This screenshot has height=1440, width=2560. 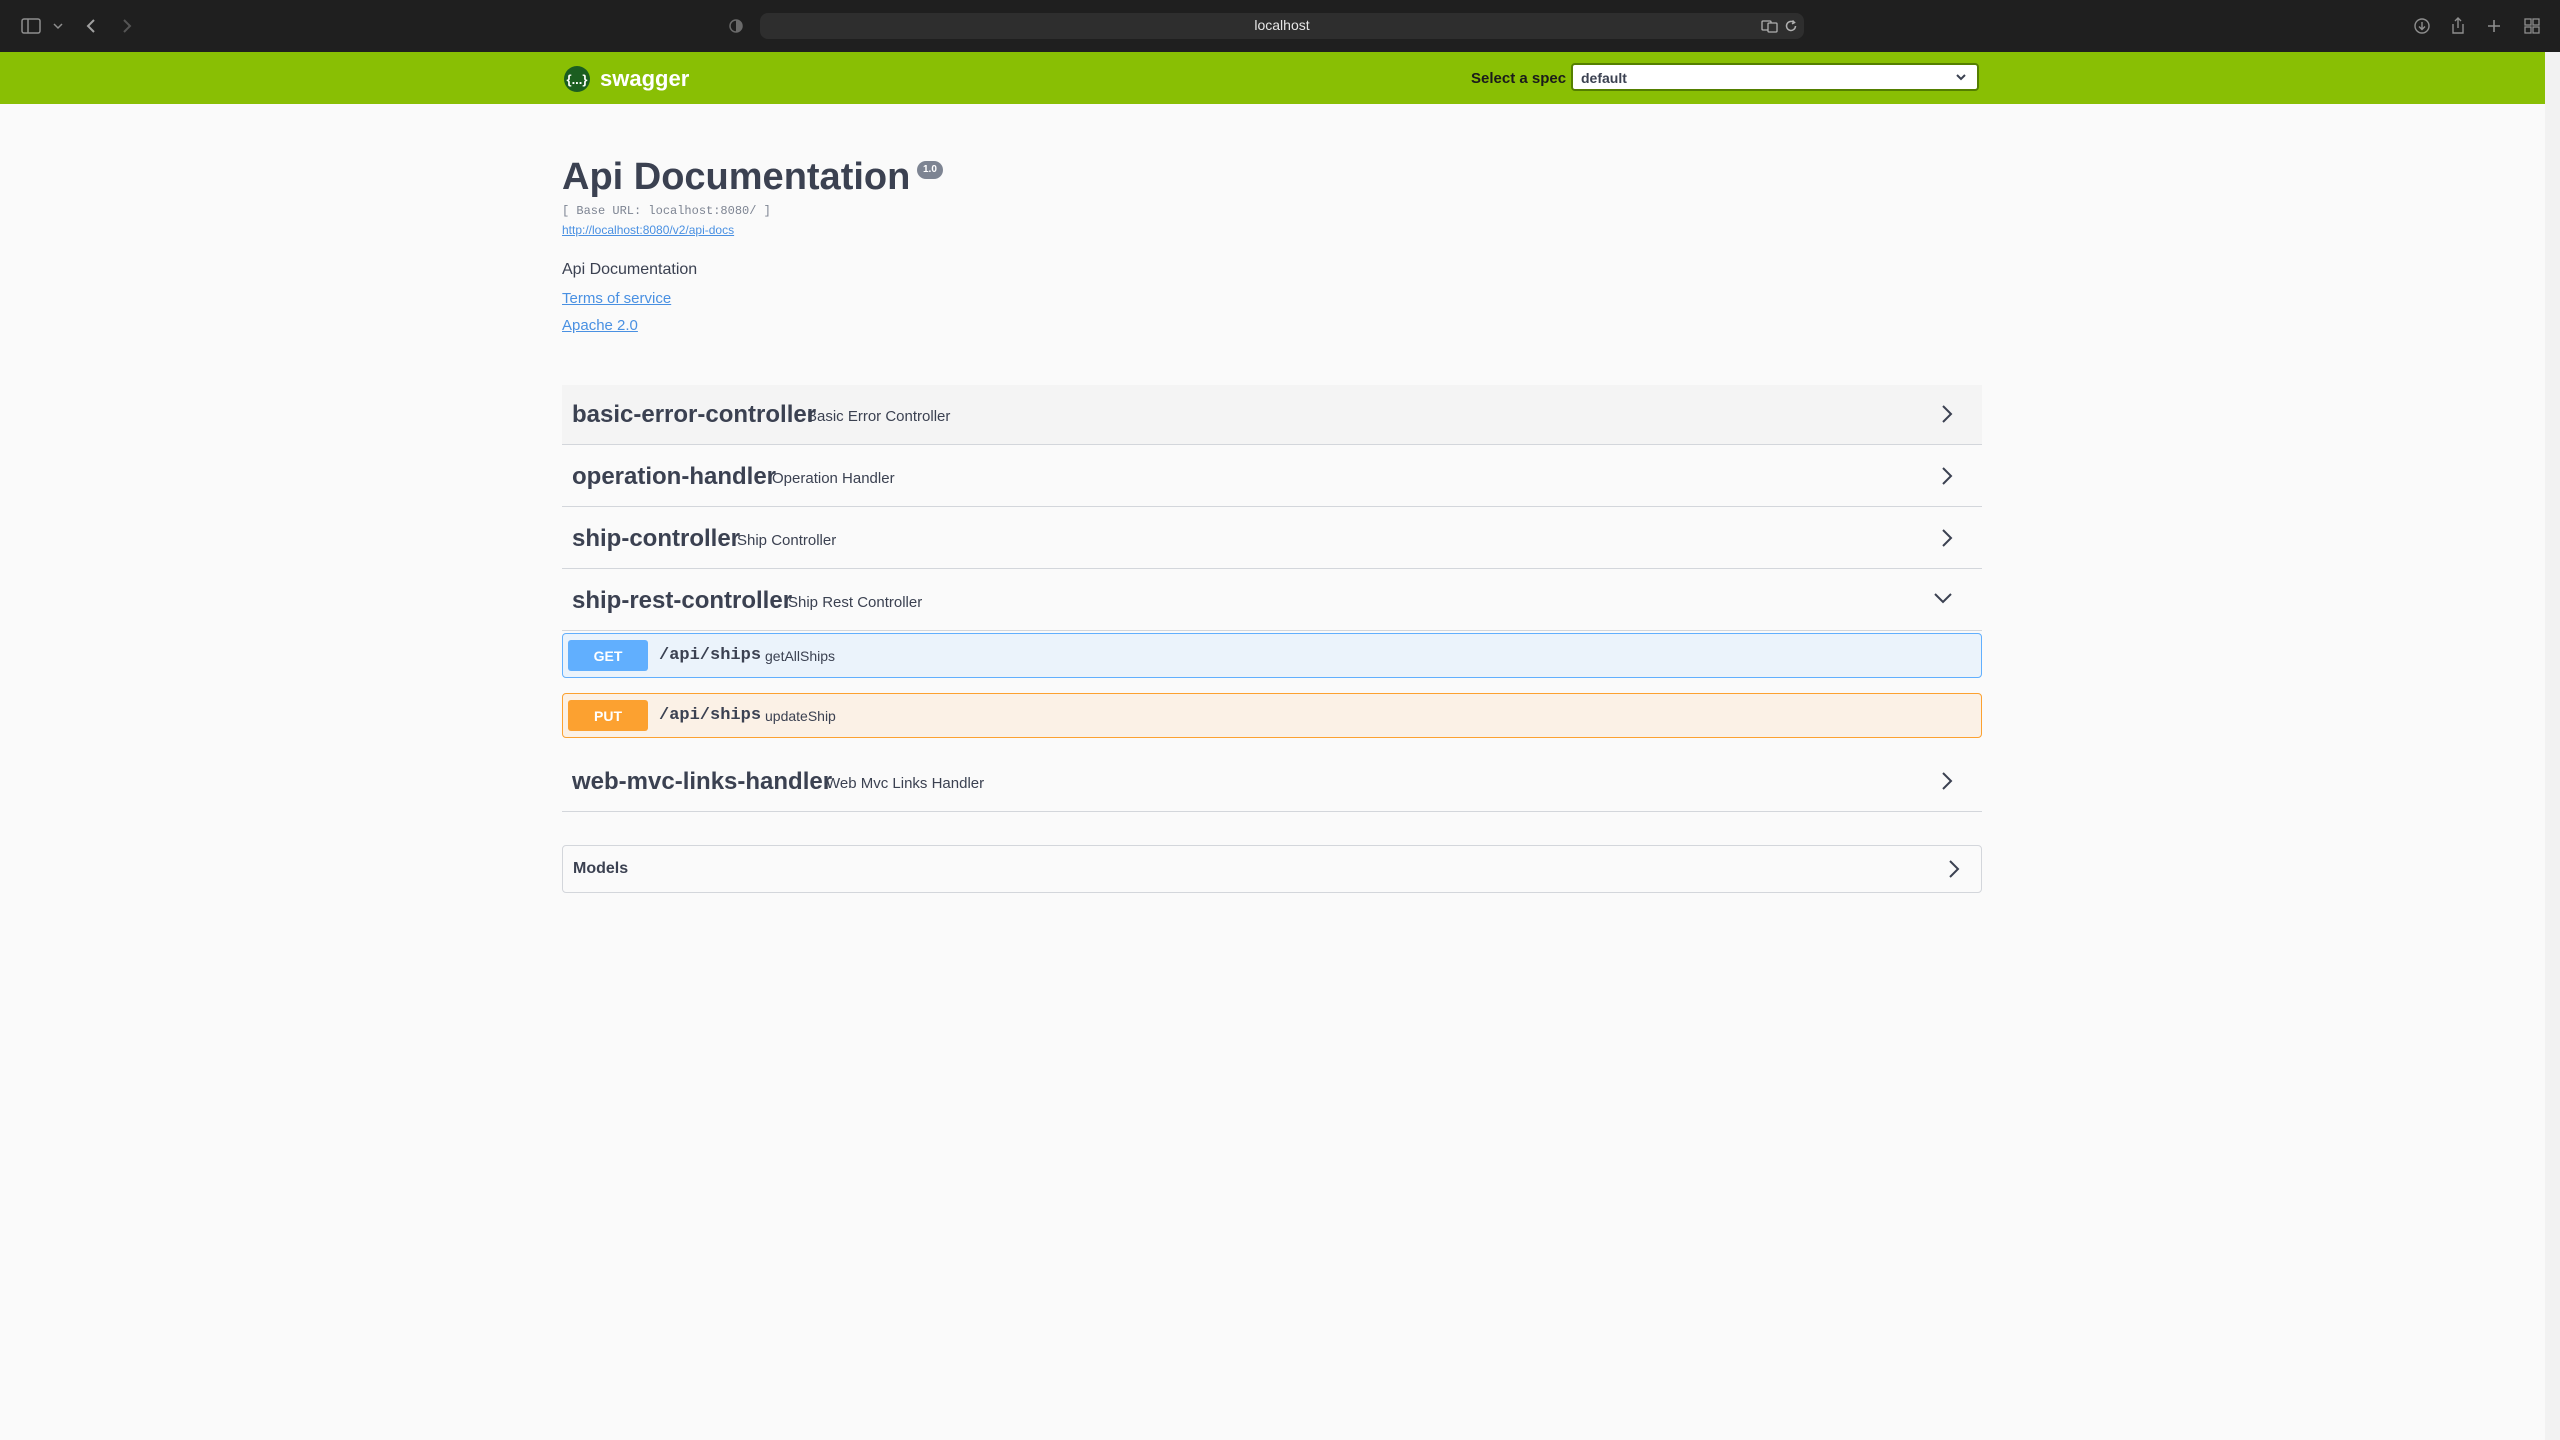 What do you see at coordinates (600, 325) in the screenshot?
I see `license-link: Apache 2.0` at bounding box center [600, 325].